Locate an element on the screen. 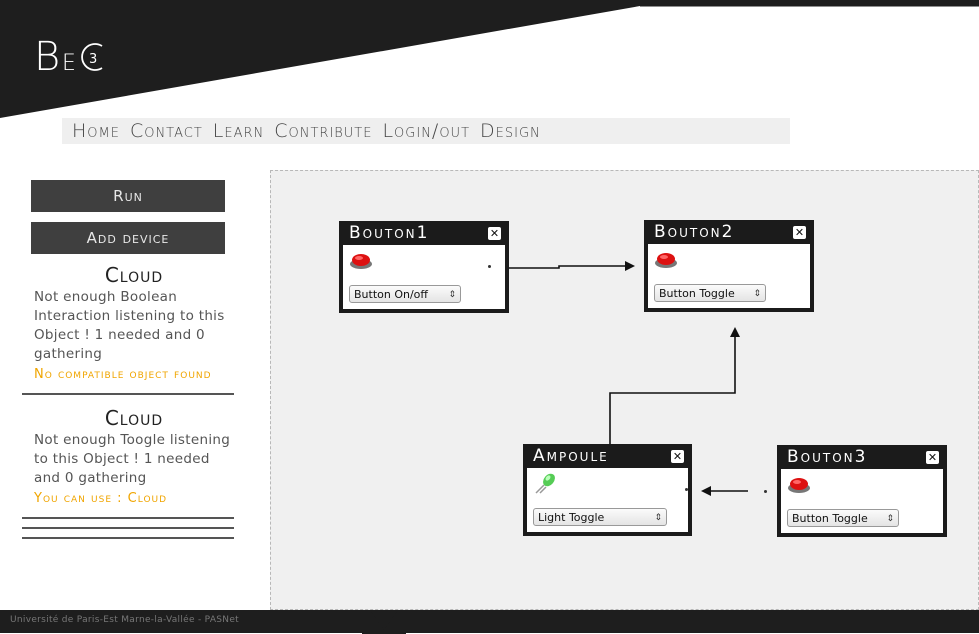 This screenshot has height=634, width=979. nav-item-learn: Learn is located at coordinates (238, 131).